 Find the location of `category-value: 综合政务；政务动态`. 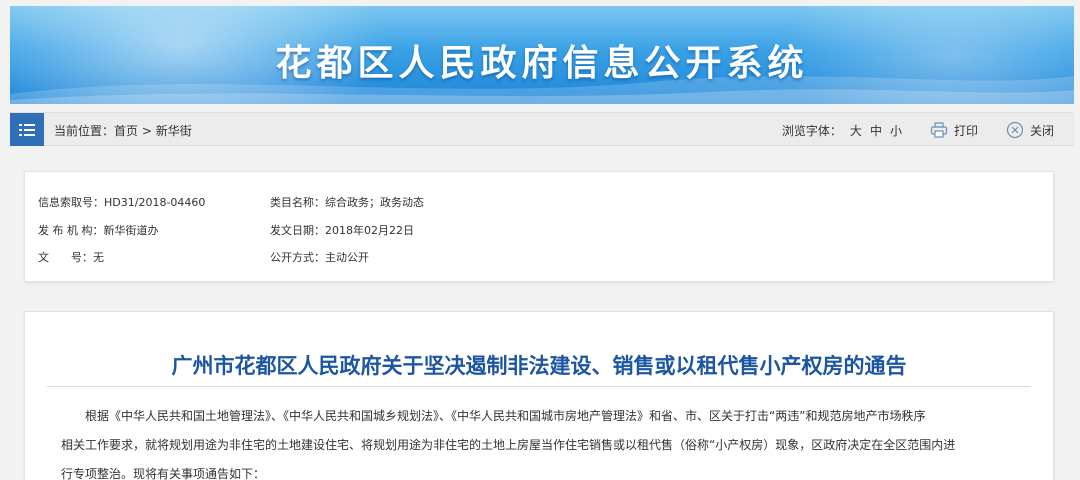

category-value: 综合政务；政务动态 is located at coordinates (374, 202).